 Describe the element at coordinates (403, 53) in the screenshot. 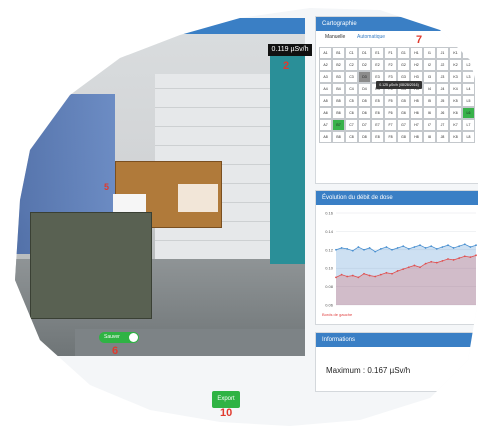

I see `grid-cell-g1: G1` at that location.